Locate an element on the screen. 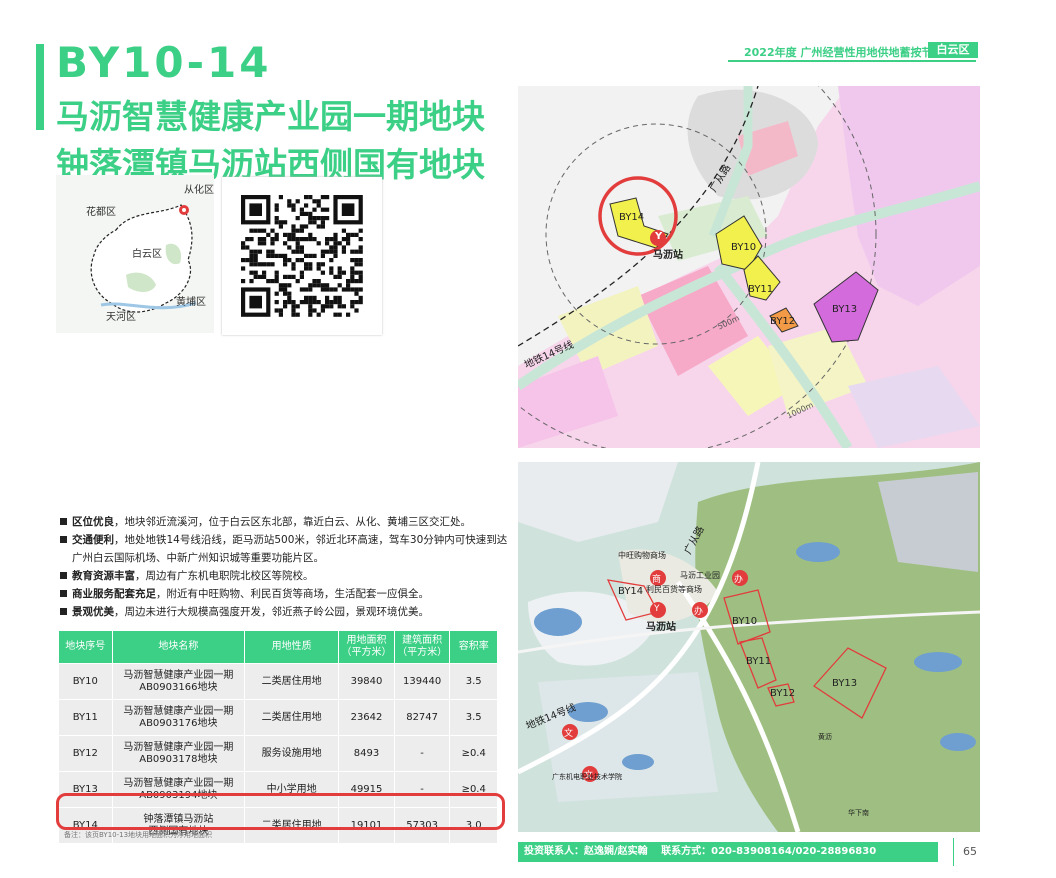  map1-label-by14: BY14 is located at coordinates (632, 217).